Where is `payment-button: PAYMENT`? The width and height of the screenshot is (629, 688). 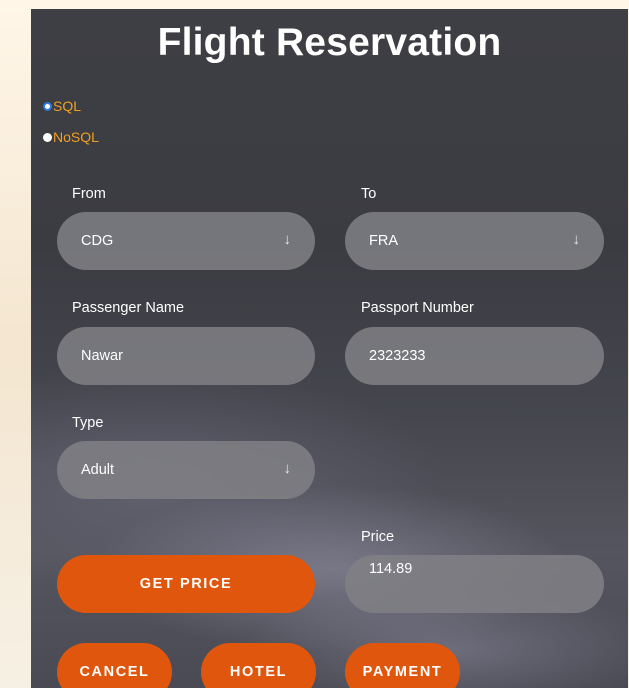 payment-button: PAYMENT is located at coordinates (402, 665).